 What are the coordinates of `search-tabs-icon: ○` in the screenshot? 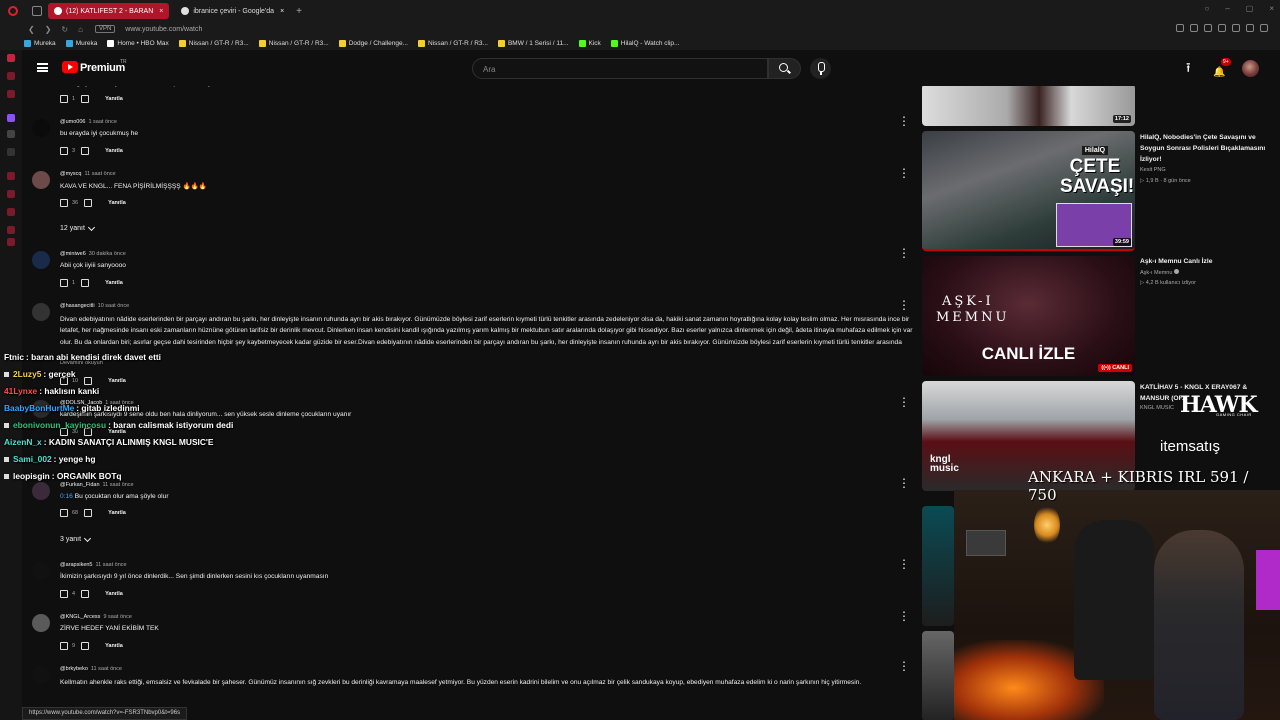 It's located at (1206, 8).